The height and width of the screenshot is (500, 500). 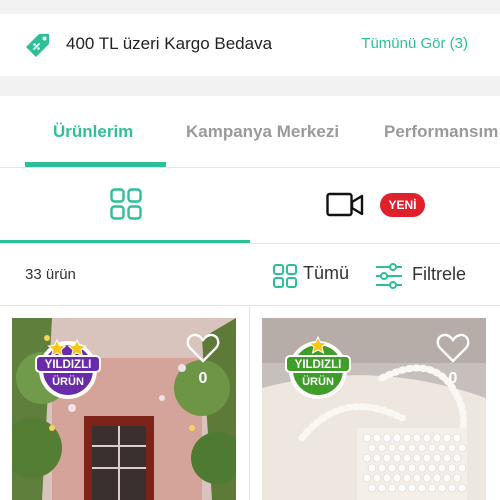 I want to click on shipping-promo-bar: 400 TL üzeri Kargo Bedava Tümünü Gör (3), so click(x=250, y=45).